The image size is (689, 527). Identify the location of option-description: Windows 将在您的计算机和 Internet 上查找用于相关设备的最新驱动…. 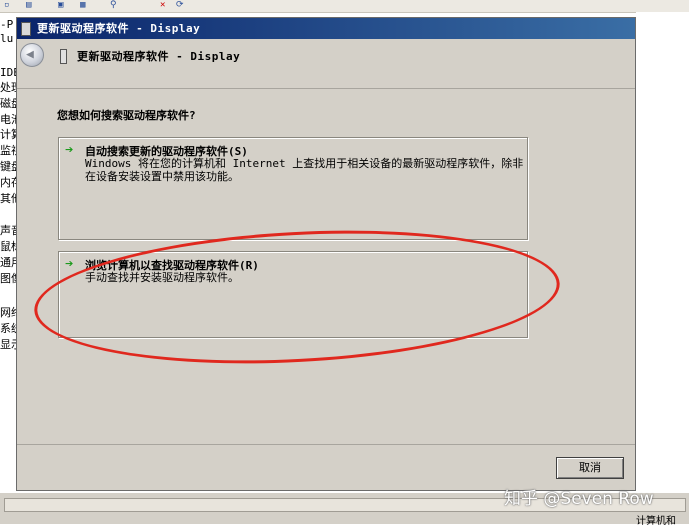
(304, 170).